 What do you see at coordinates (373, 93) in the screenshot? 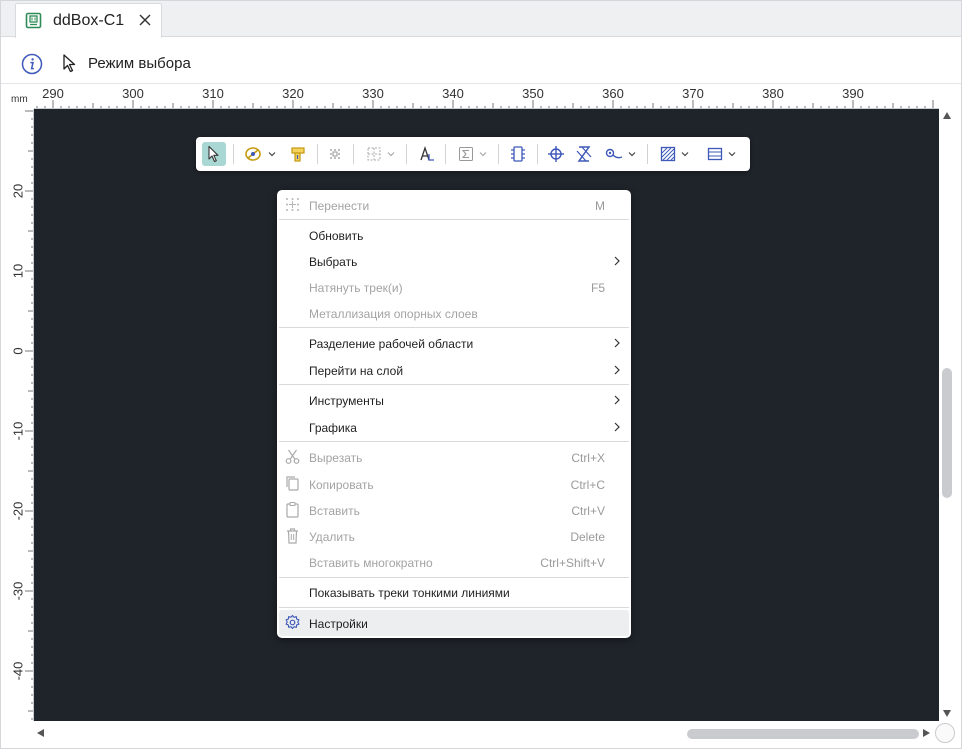
I see `ruler-top-label: 330` at bounding box center [373, 93].